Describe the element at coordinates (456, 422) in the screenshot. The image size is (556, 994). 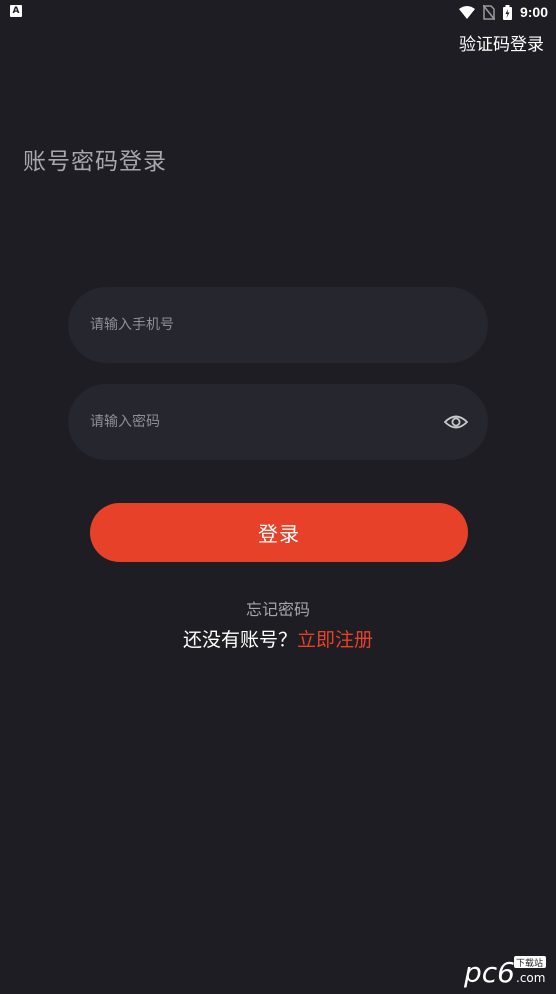
I see `eye-icon` at that location.